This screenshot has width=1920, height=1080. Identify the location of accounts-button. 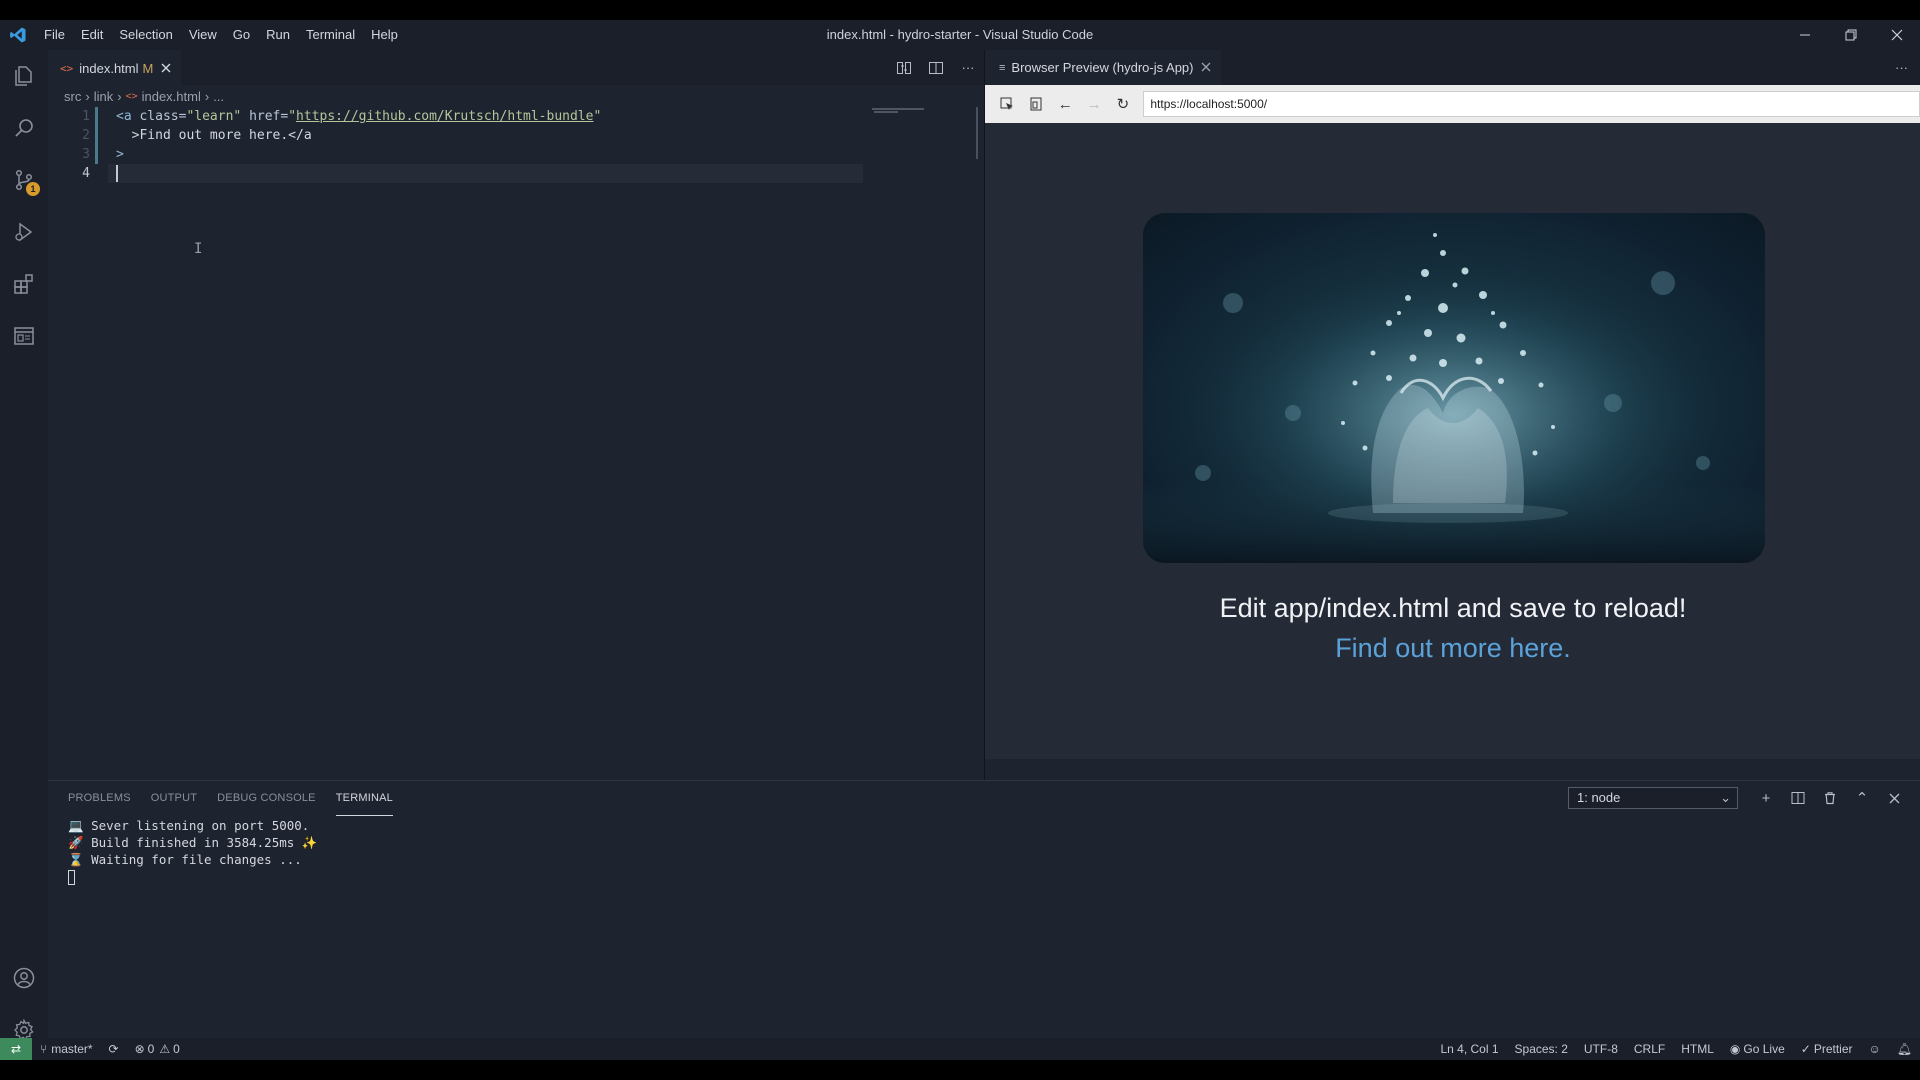
(24, 978).